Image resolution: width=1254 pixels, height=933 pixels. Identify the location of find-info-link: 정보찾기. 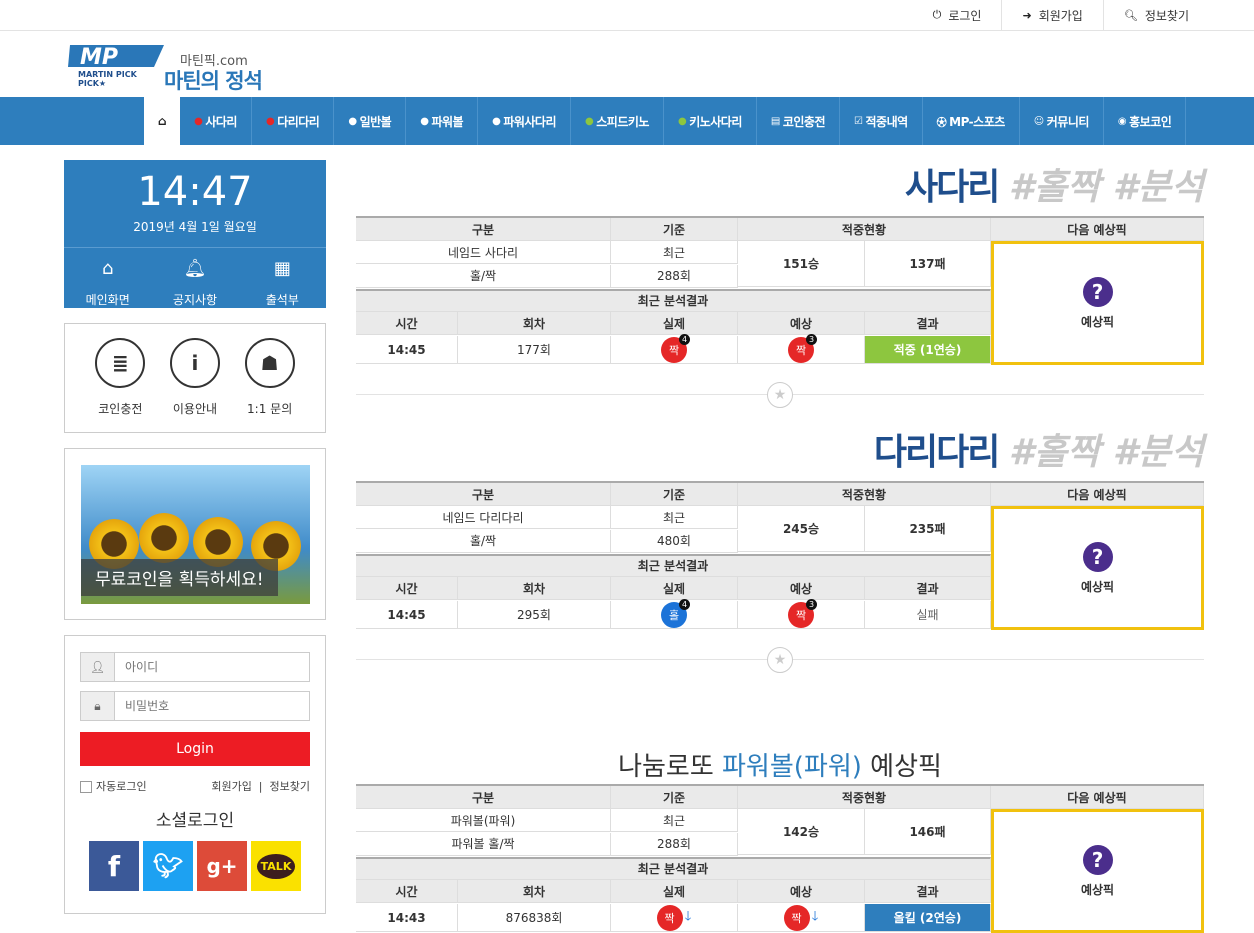
(290, 786).